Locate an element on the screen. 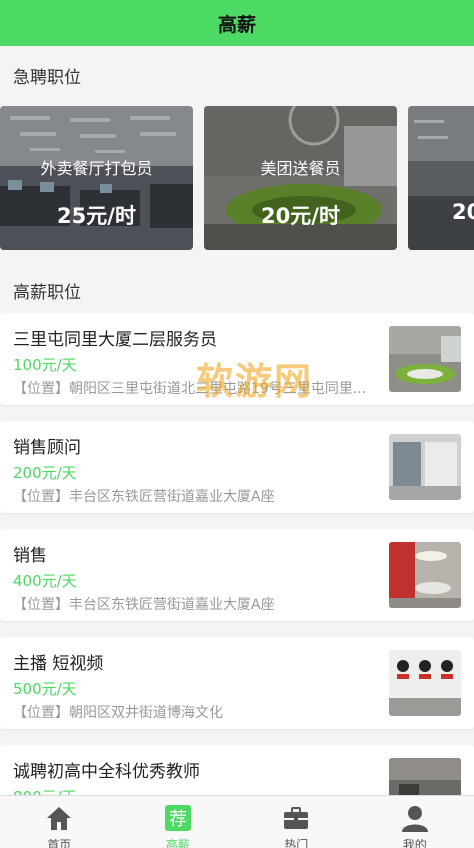  svg-text: 荐 is located at coordinates (178, 819).